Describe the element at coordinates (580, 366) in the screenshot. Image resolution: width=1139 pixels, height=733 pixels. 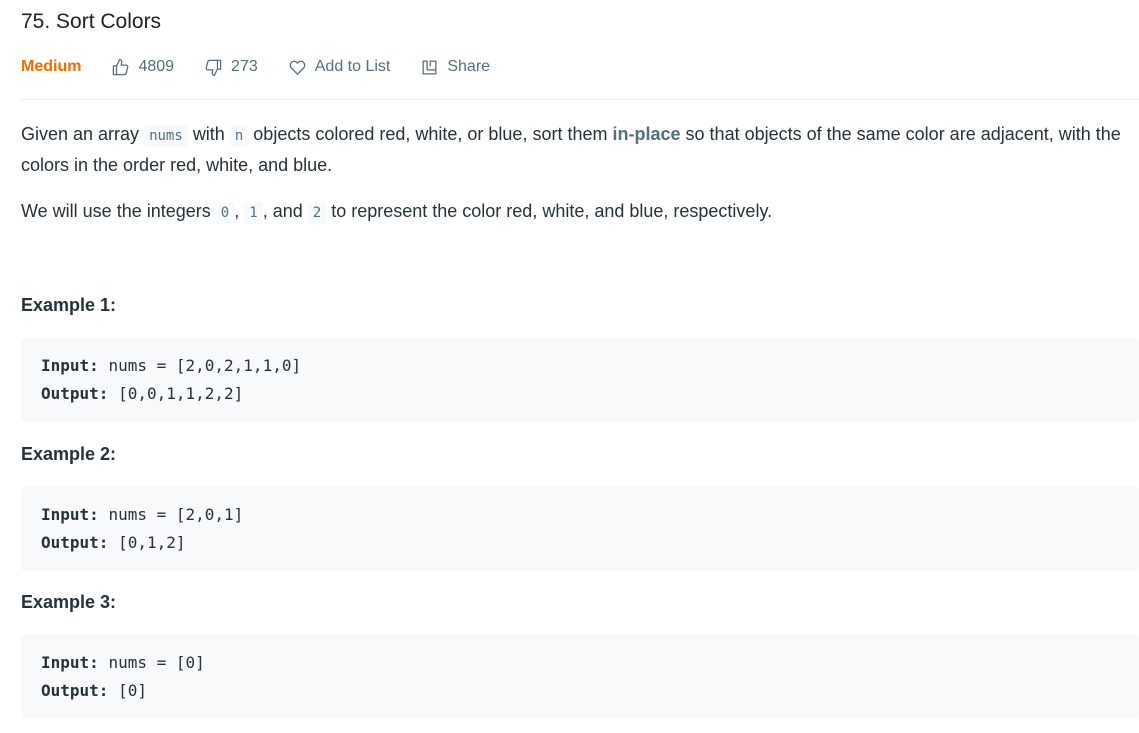
I see `example-input-line: Input: nums = [2,0,2,1,1,0]` at that location.